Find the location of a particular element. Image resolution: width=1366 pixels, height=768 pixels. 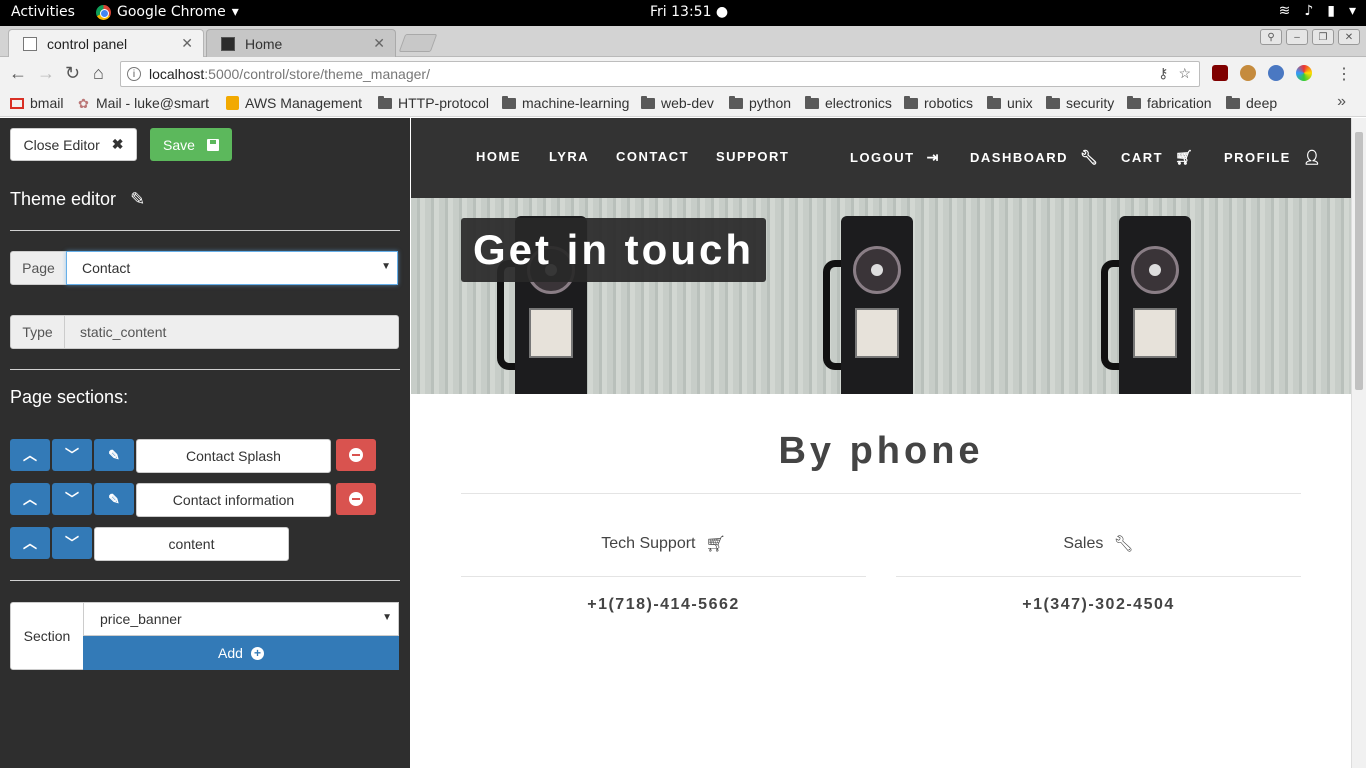

section-name-button: Contact Splash is located at coordinates (233, 456).